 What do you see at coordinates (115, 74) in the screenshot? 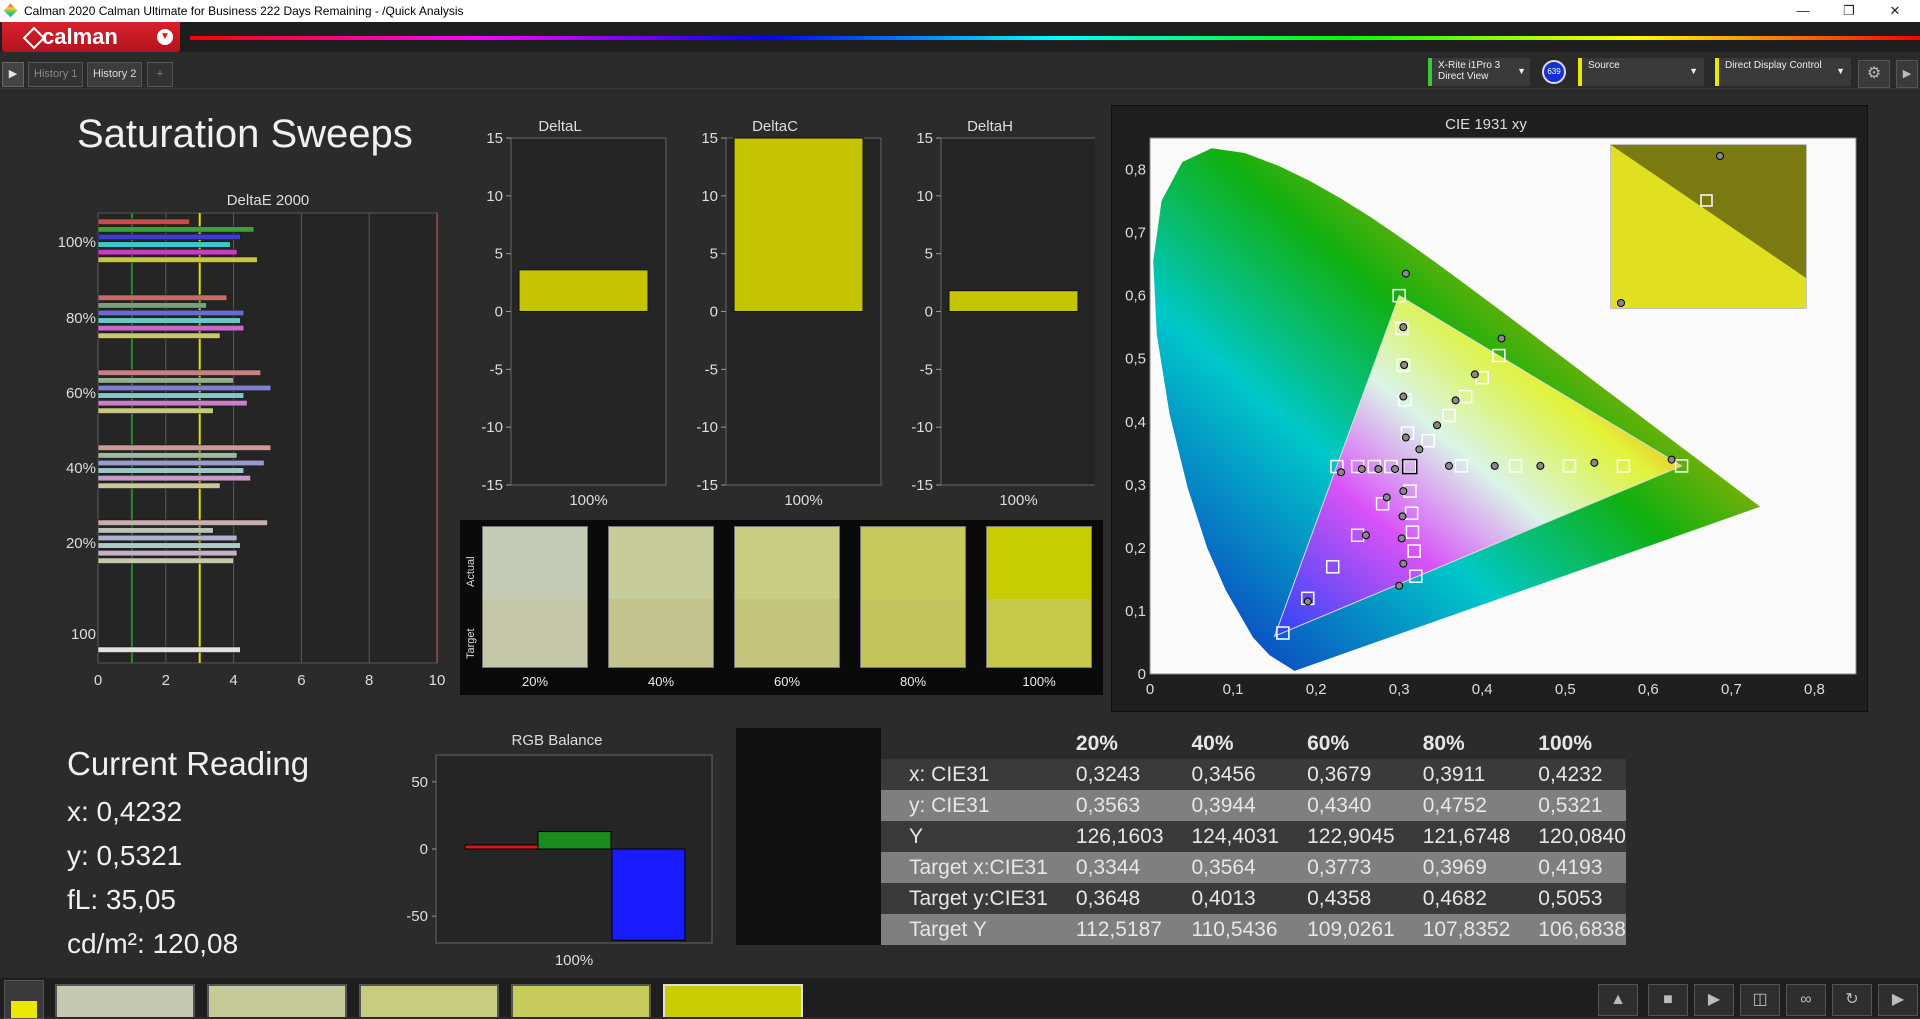
I see `tab-history-2: History 2` at bounding box center [115, 74].